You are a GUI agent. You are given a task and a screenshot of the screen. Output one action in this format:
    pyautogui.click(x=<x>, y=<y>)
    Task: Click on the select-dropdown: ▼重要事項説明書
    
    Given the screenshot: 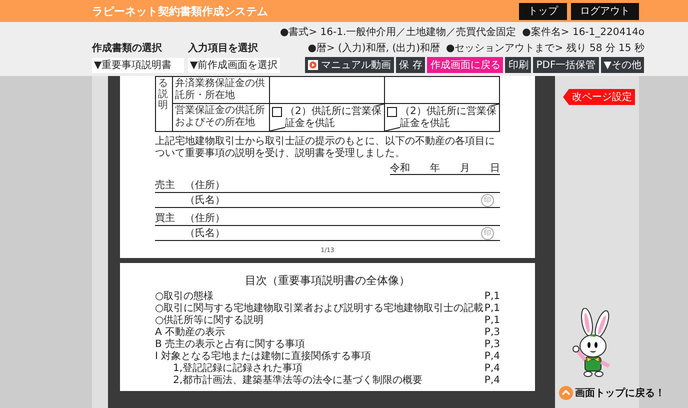 What is the action you would take?
    pyautogui.click(x=138, y=65)
    